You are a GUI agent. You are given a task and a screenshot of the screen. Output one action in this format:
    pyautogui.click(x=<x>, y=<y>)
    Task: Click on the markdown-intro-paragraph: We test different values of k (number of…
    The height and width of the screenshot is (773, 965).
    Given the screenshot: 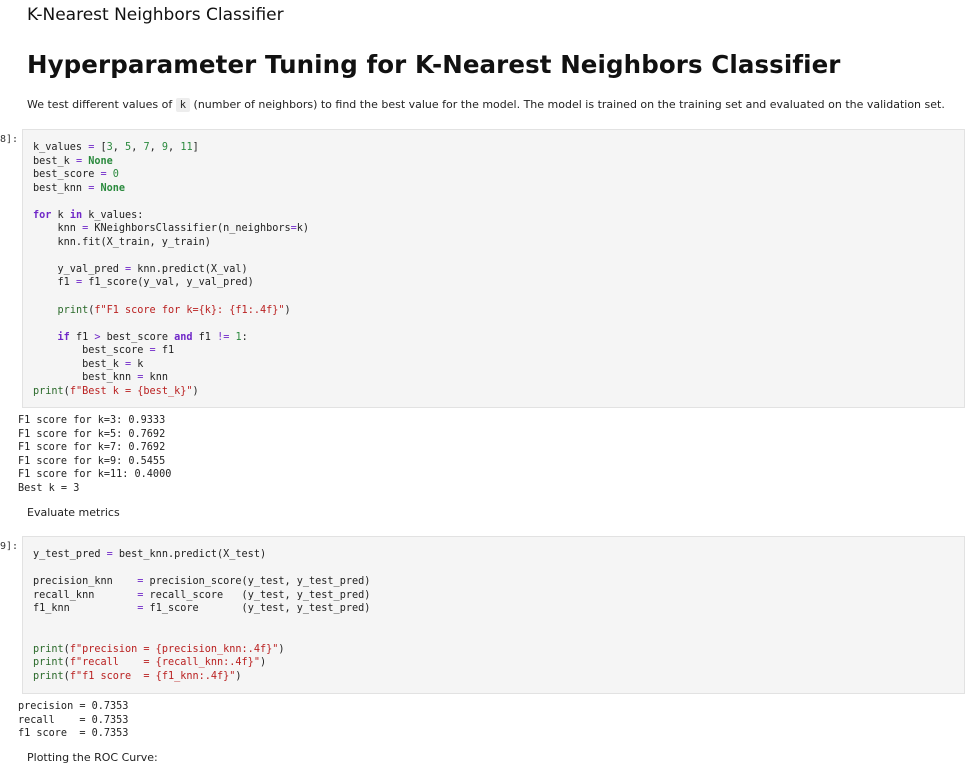 What is the action you would take?
    pyautogui.click(x=486, y=105)
    